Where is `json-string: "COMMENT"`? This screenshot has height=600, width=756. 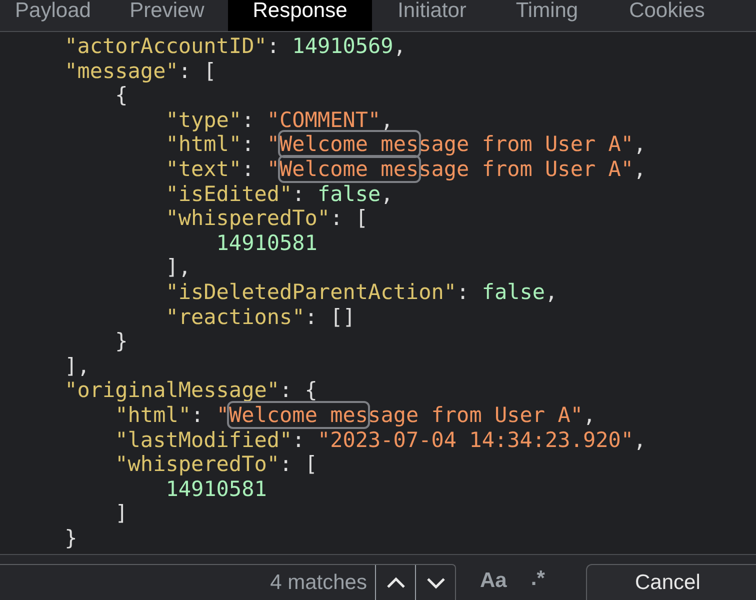
json-string: "COMMENT" is located at coordinates (323, 120).